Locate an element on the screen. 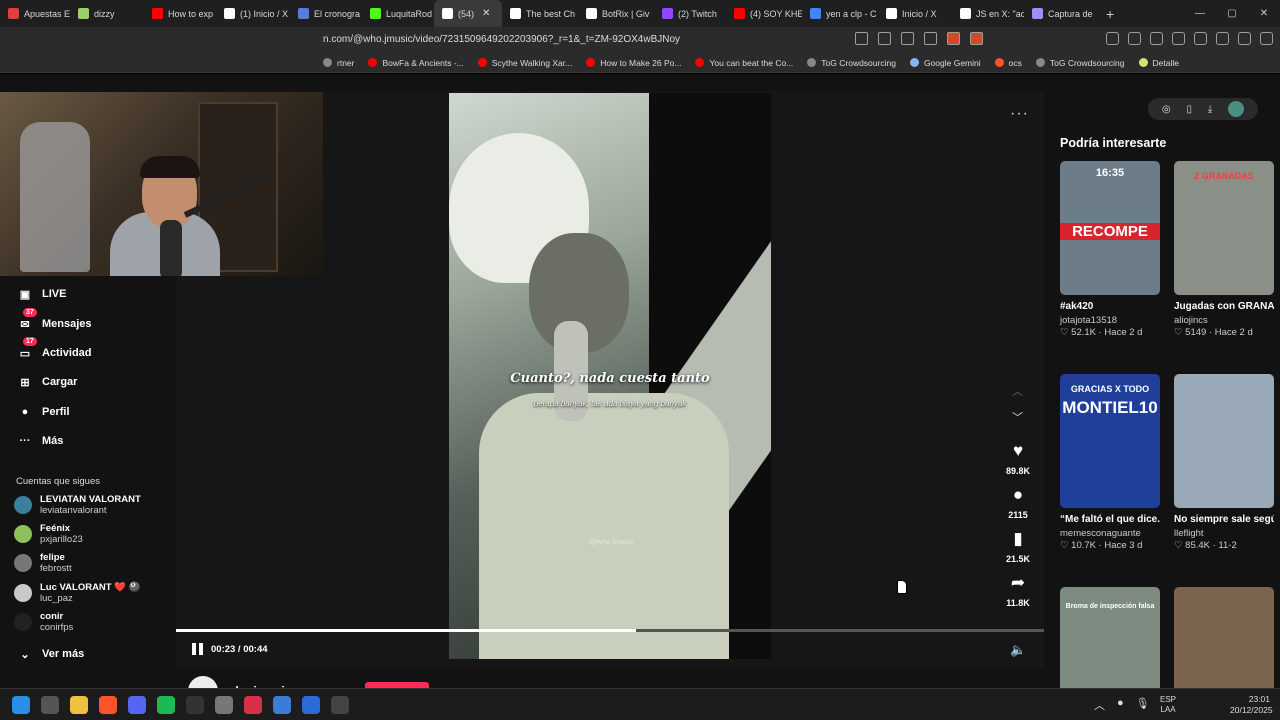 This screenshot has height=720, width=1280. video-caption: #ak420 is located at coordinates (1077, 306).